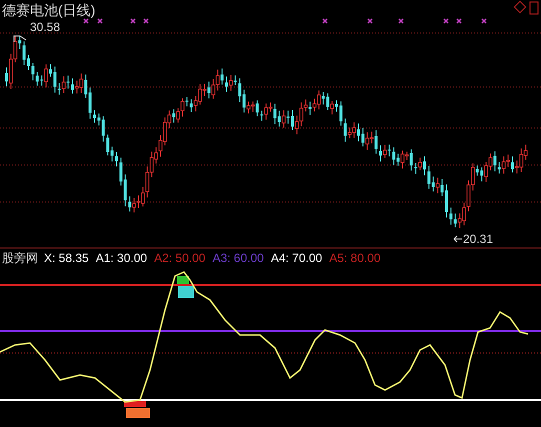  What do you see at coordinates (20, 39) in the screenshot?
I see `high-pointer-icon` at bounding box center [20, 39].